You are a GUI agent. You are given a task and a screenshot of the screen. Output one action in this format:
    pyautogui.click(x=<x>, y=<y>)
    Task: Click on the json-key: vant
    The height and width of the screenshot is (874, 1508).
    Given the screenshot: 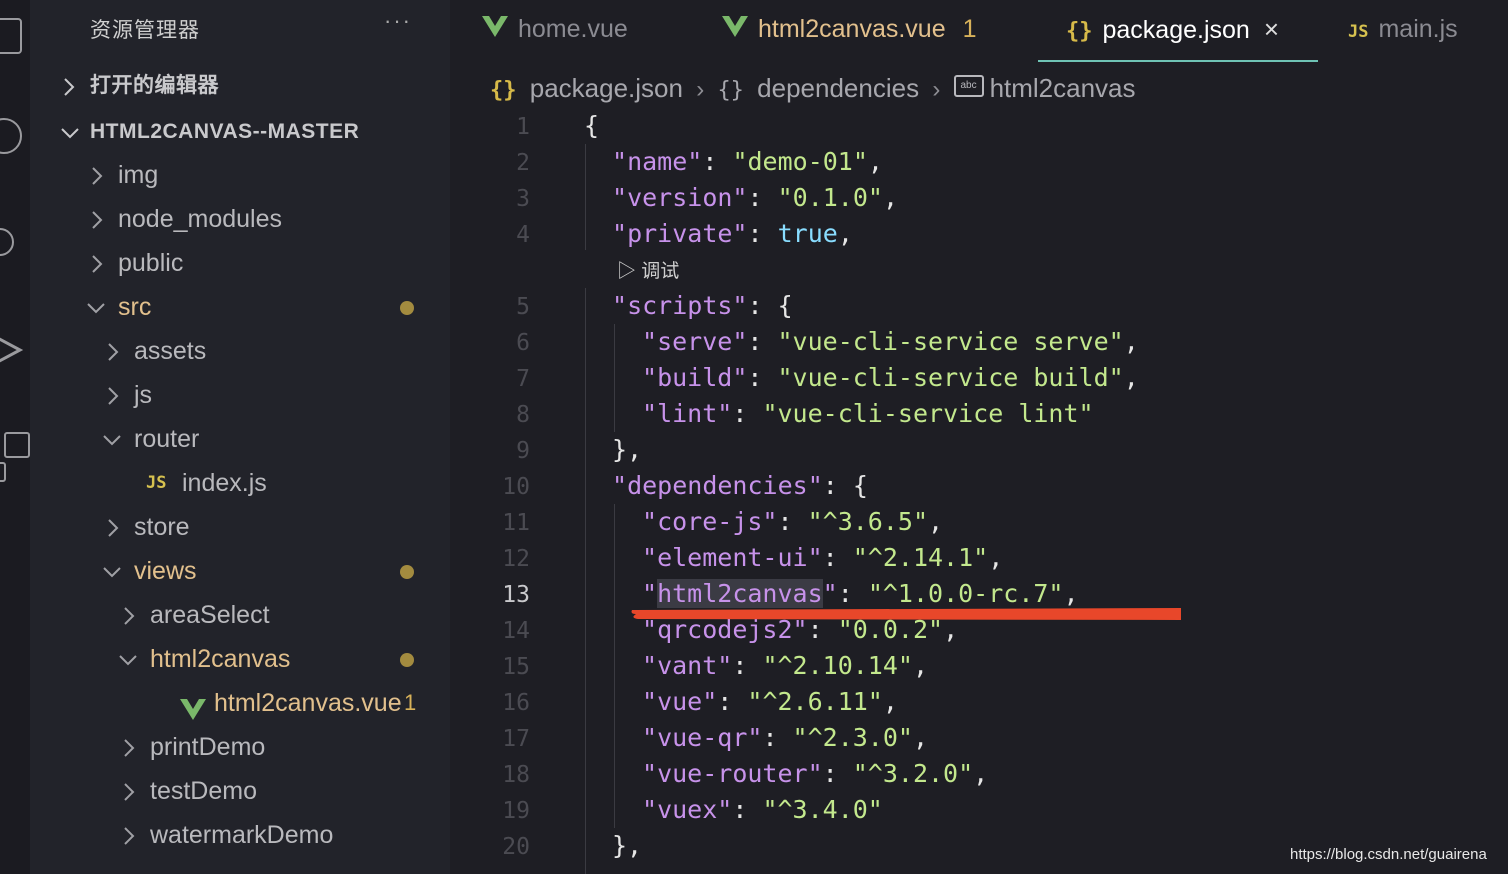 What is the action you would take?
    pyautogui.click(x=687, y=665)
    